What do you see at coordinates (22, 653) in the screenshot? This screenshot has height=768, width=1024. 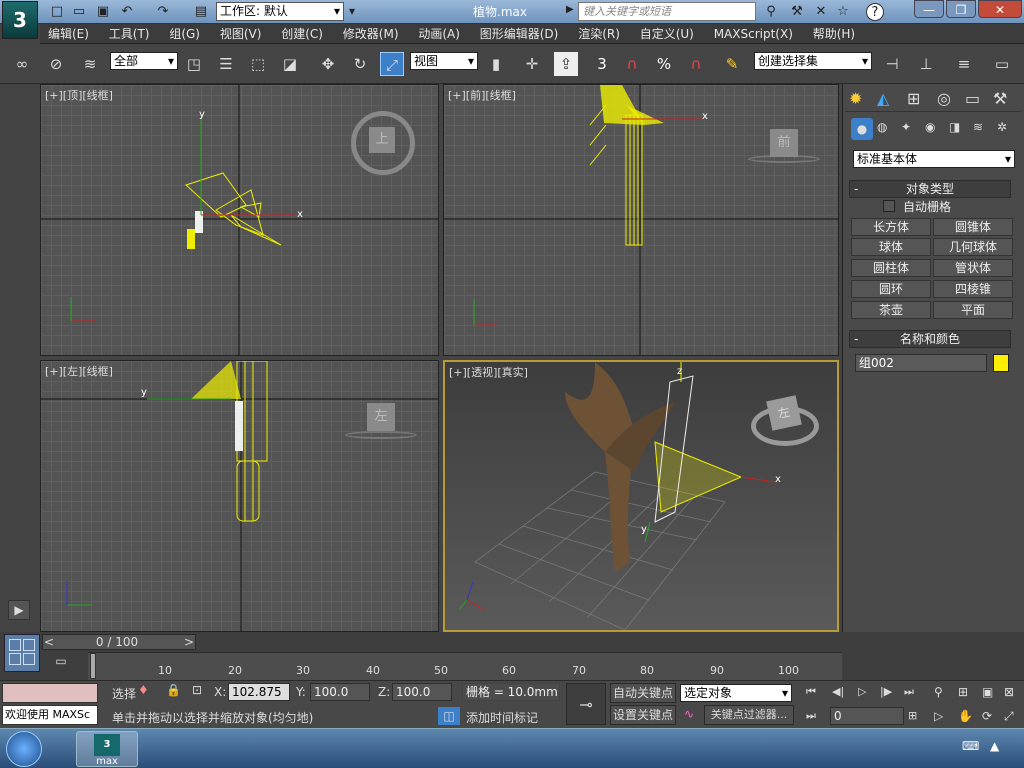 I see `viewport-layout-icon` at bounding box center [22, 653].